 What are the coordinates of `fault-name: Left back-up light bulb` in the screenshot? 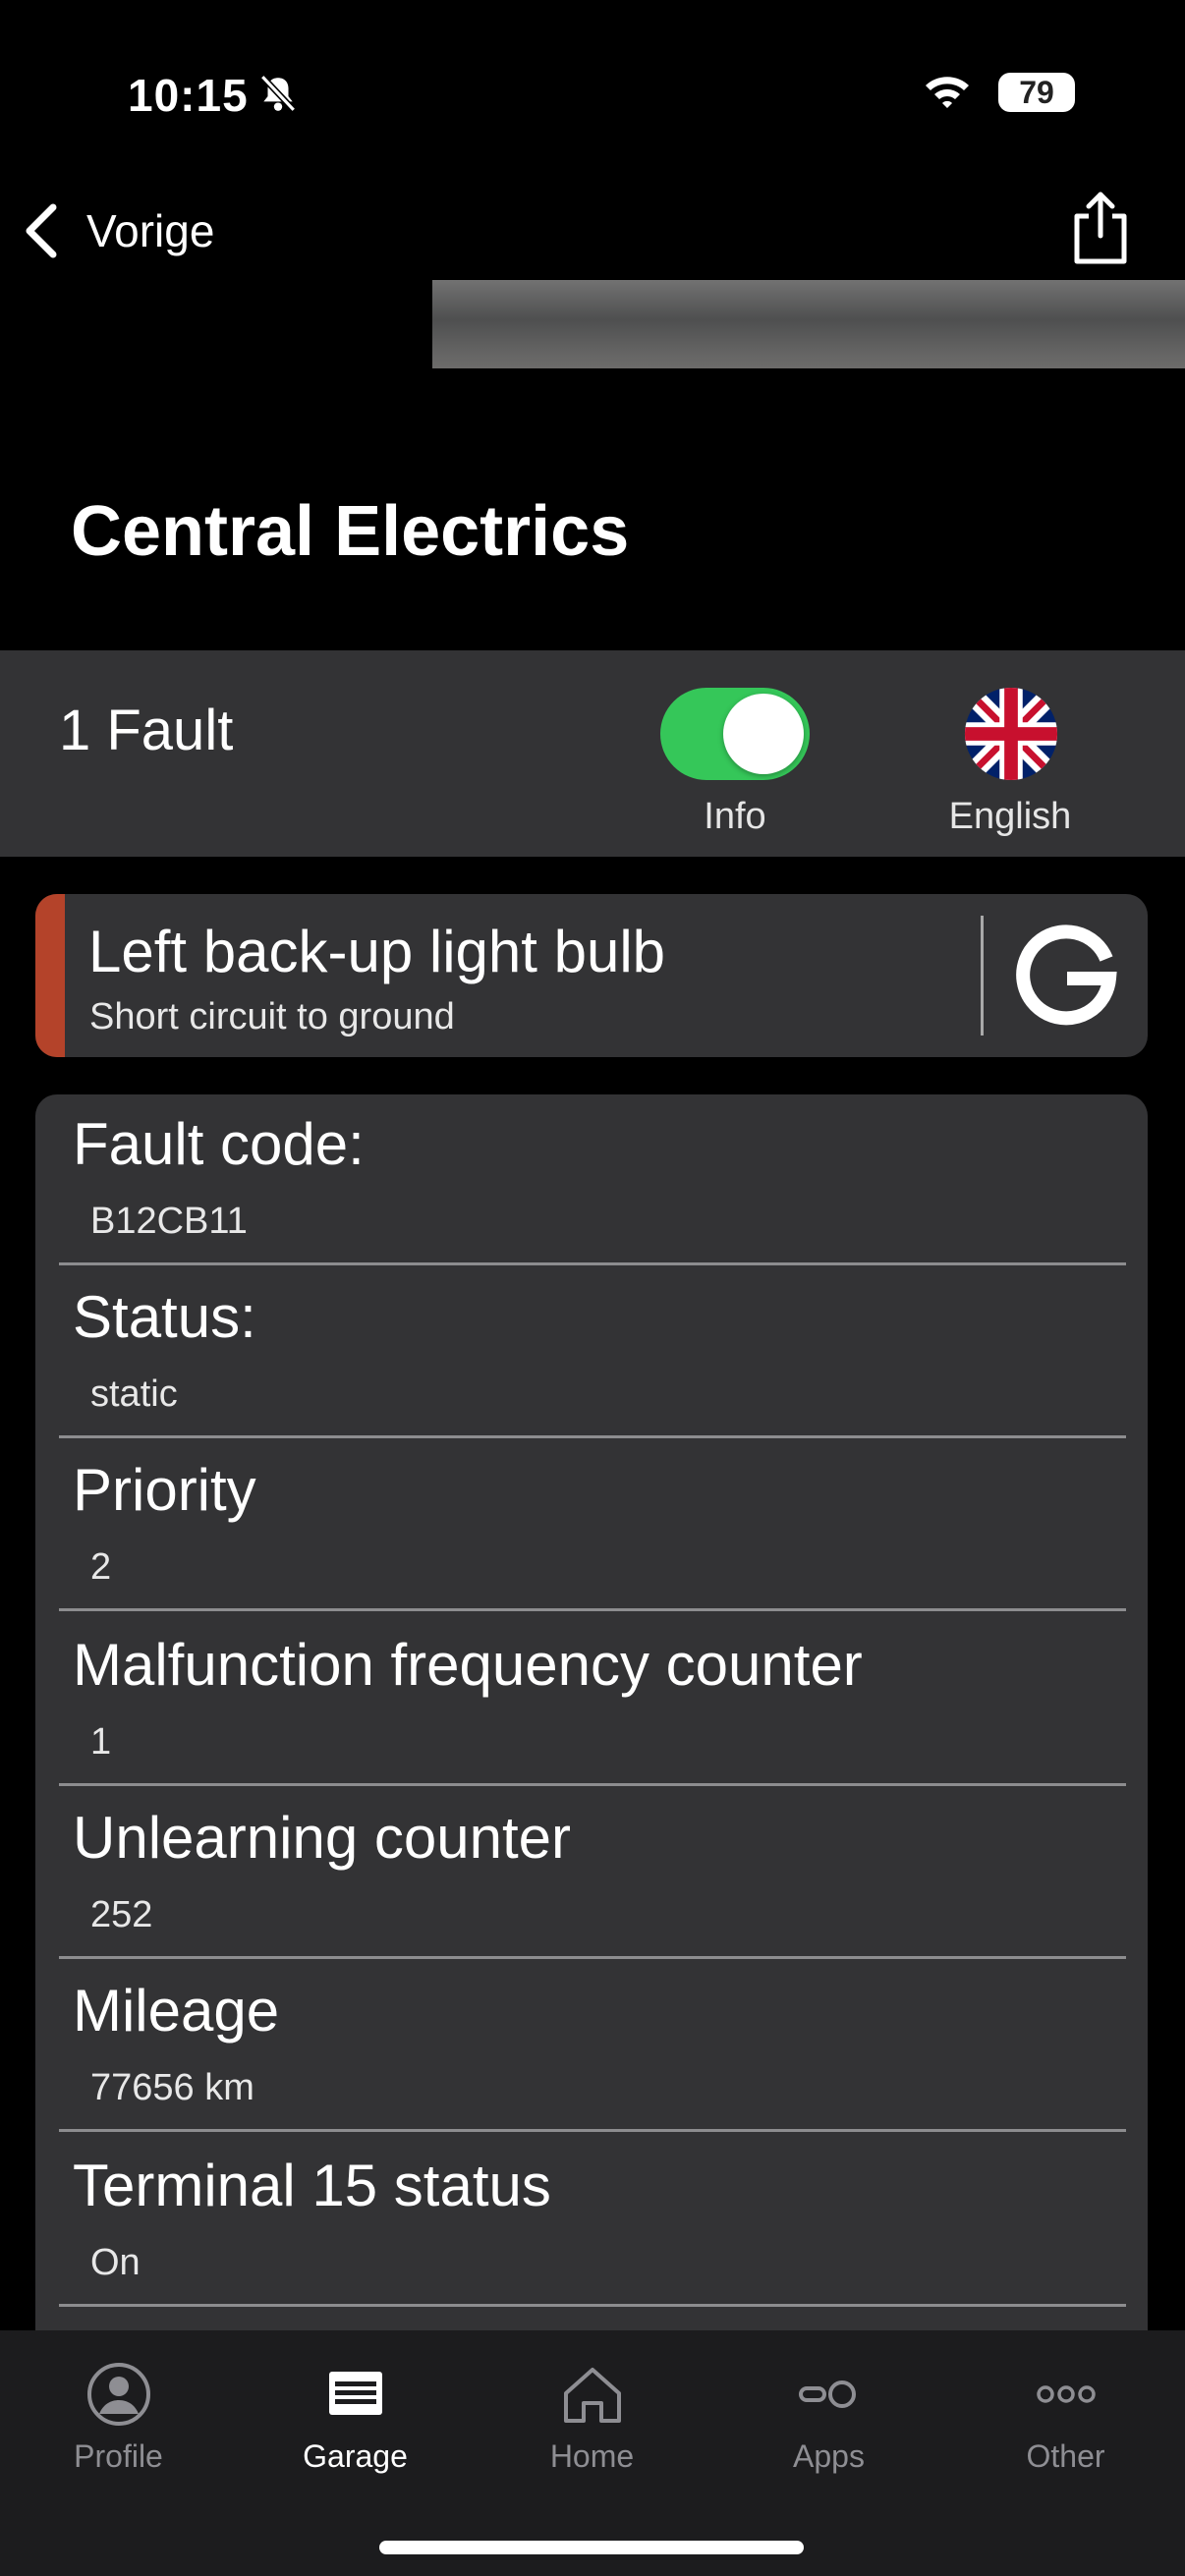 It's located at (377, 951).